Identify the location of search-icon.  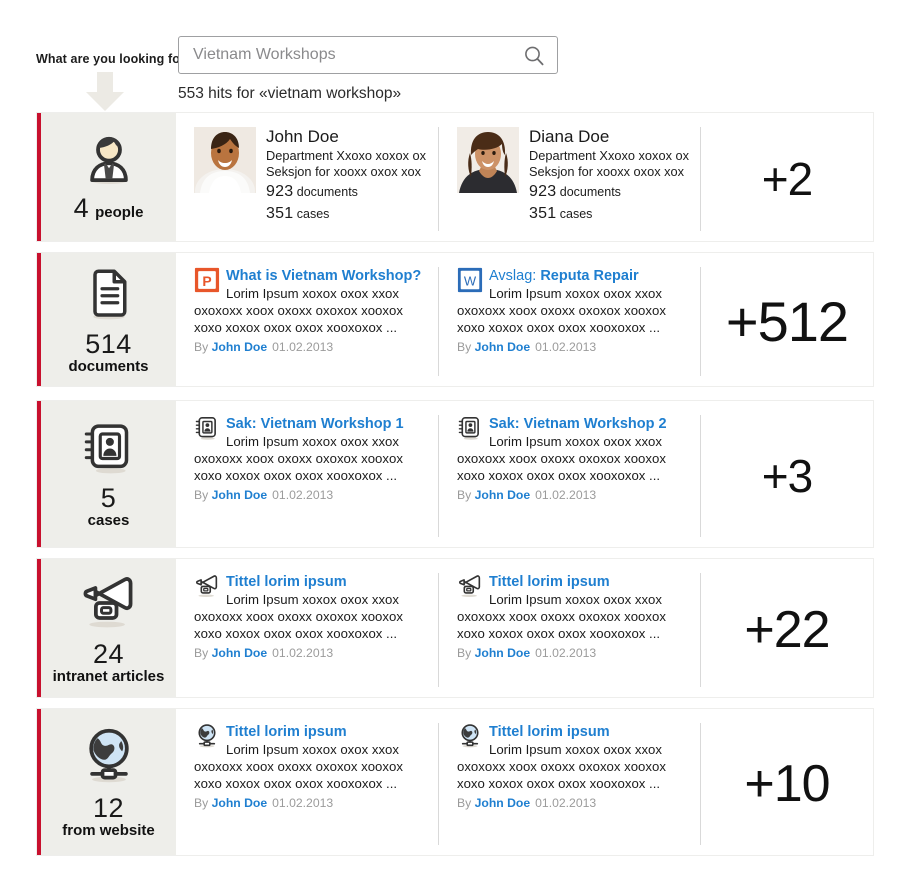
(534, 56).